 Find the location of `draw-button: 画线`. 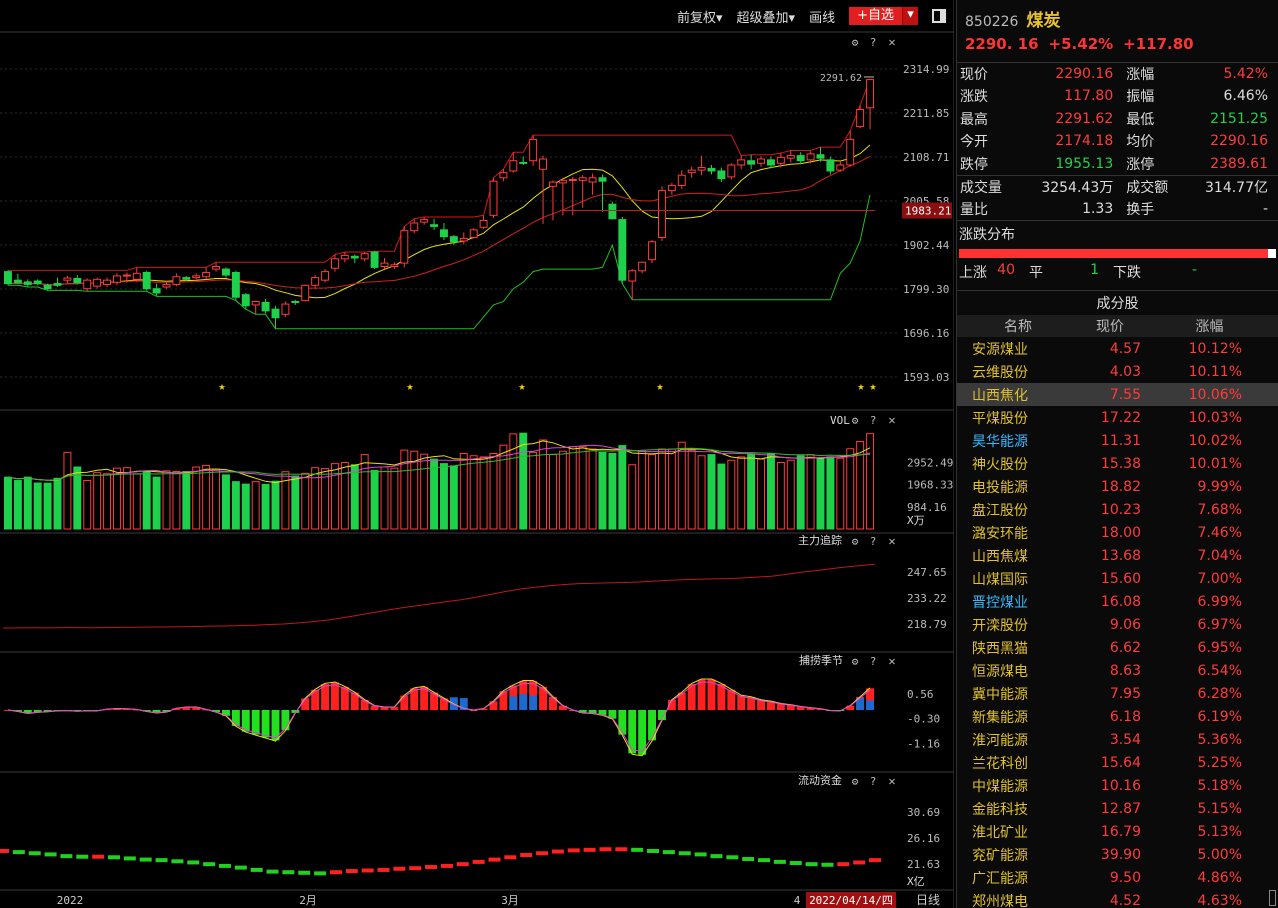

draw-button: 画线 is located at coordinates (822, 16).